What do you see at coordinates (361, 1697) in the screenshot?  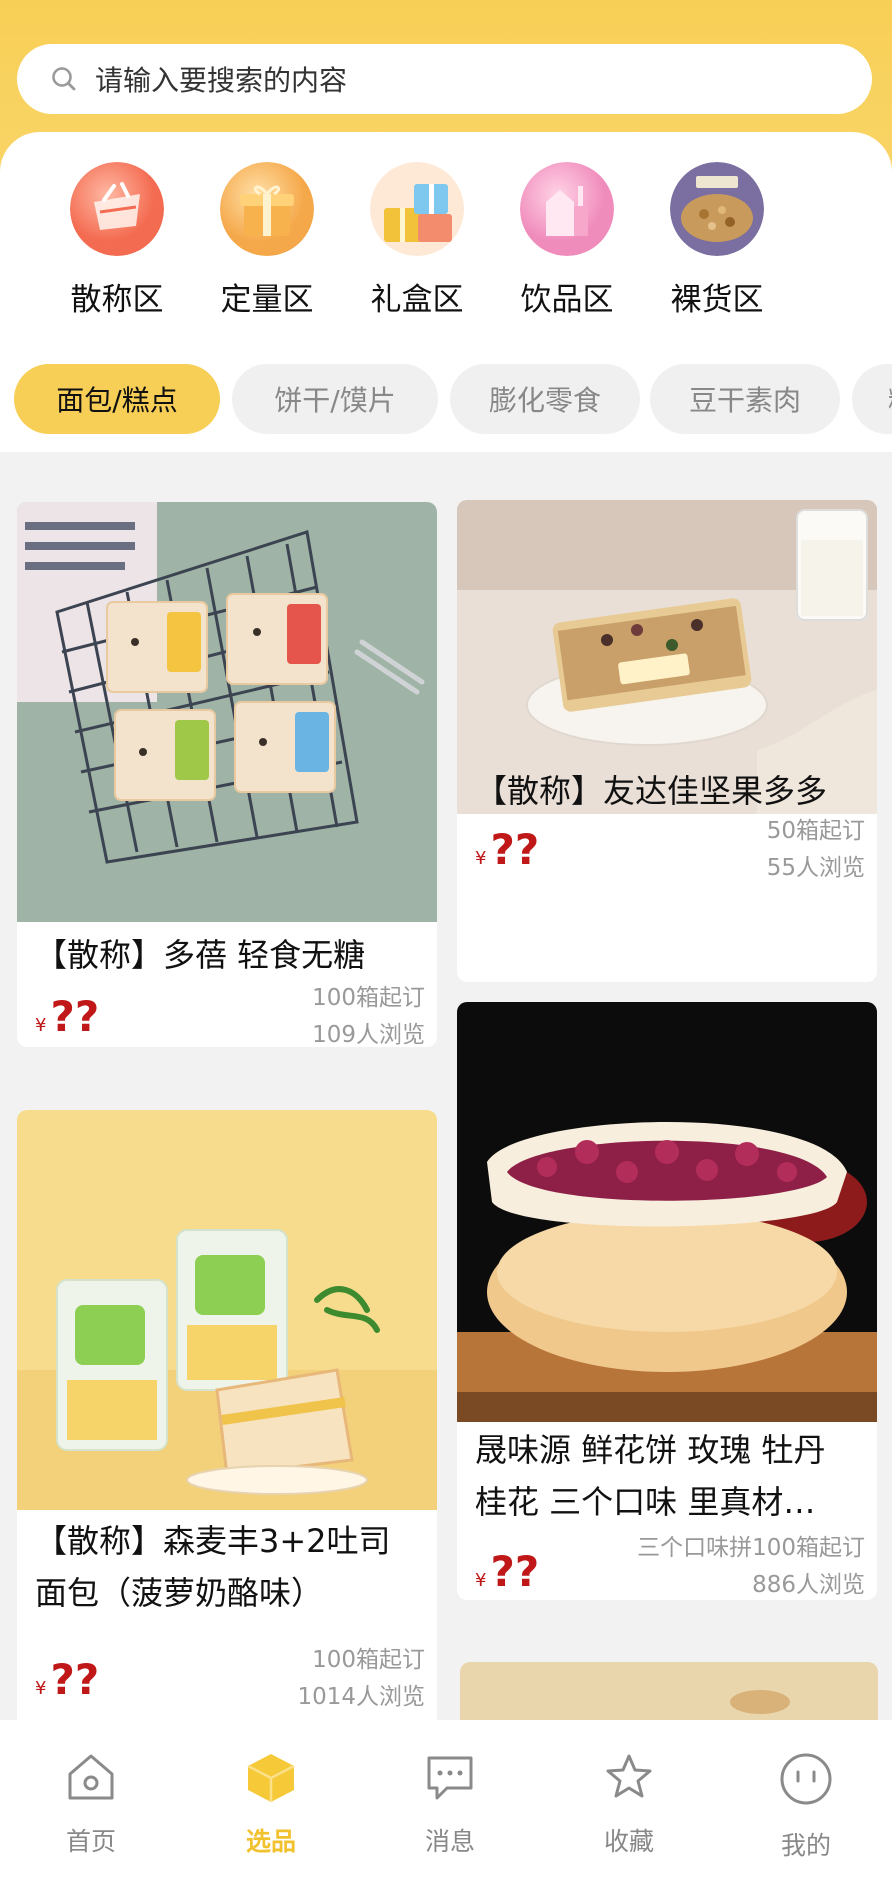 I see `view-count: 1014人浏览` at bounding box center [361, 1697].